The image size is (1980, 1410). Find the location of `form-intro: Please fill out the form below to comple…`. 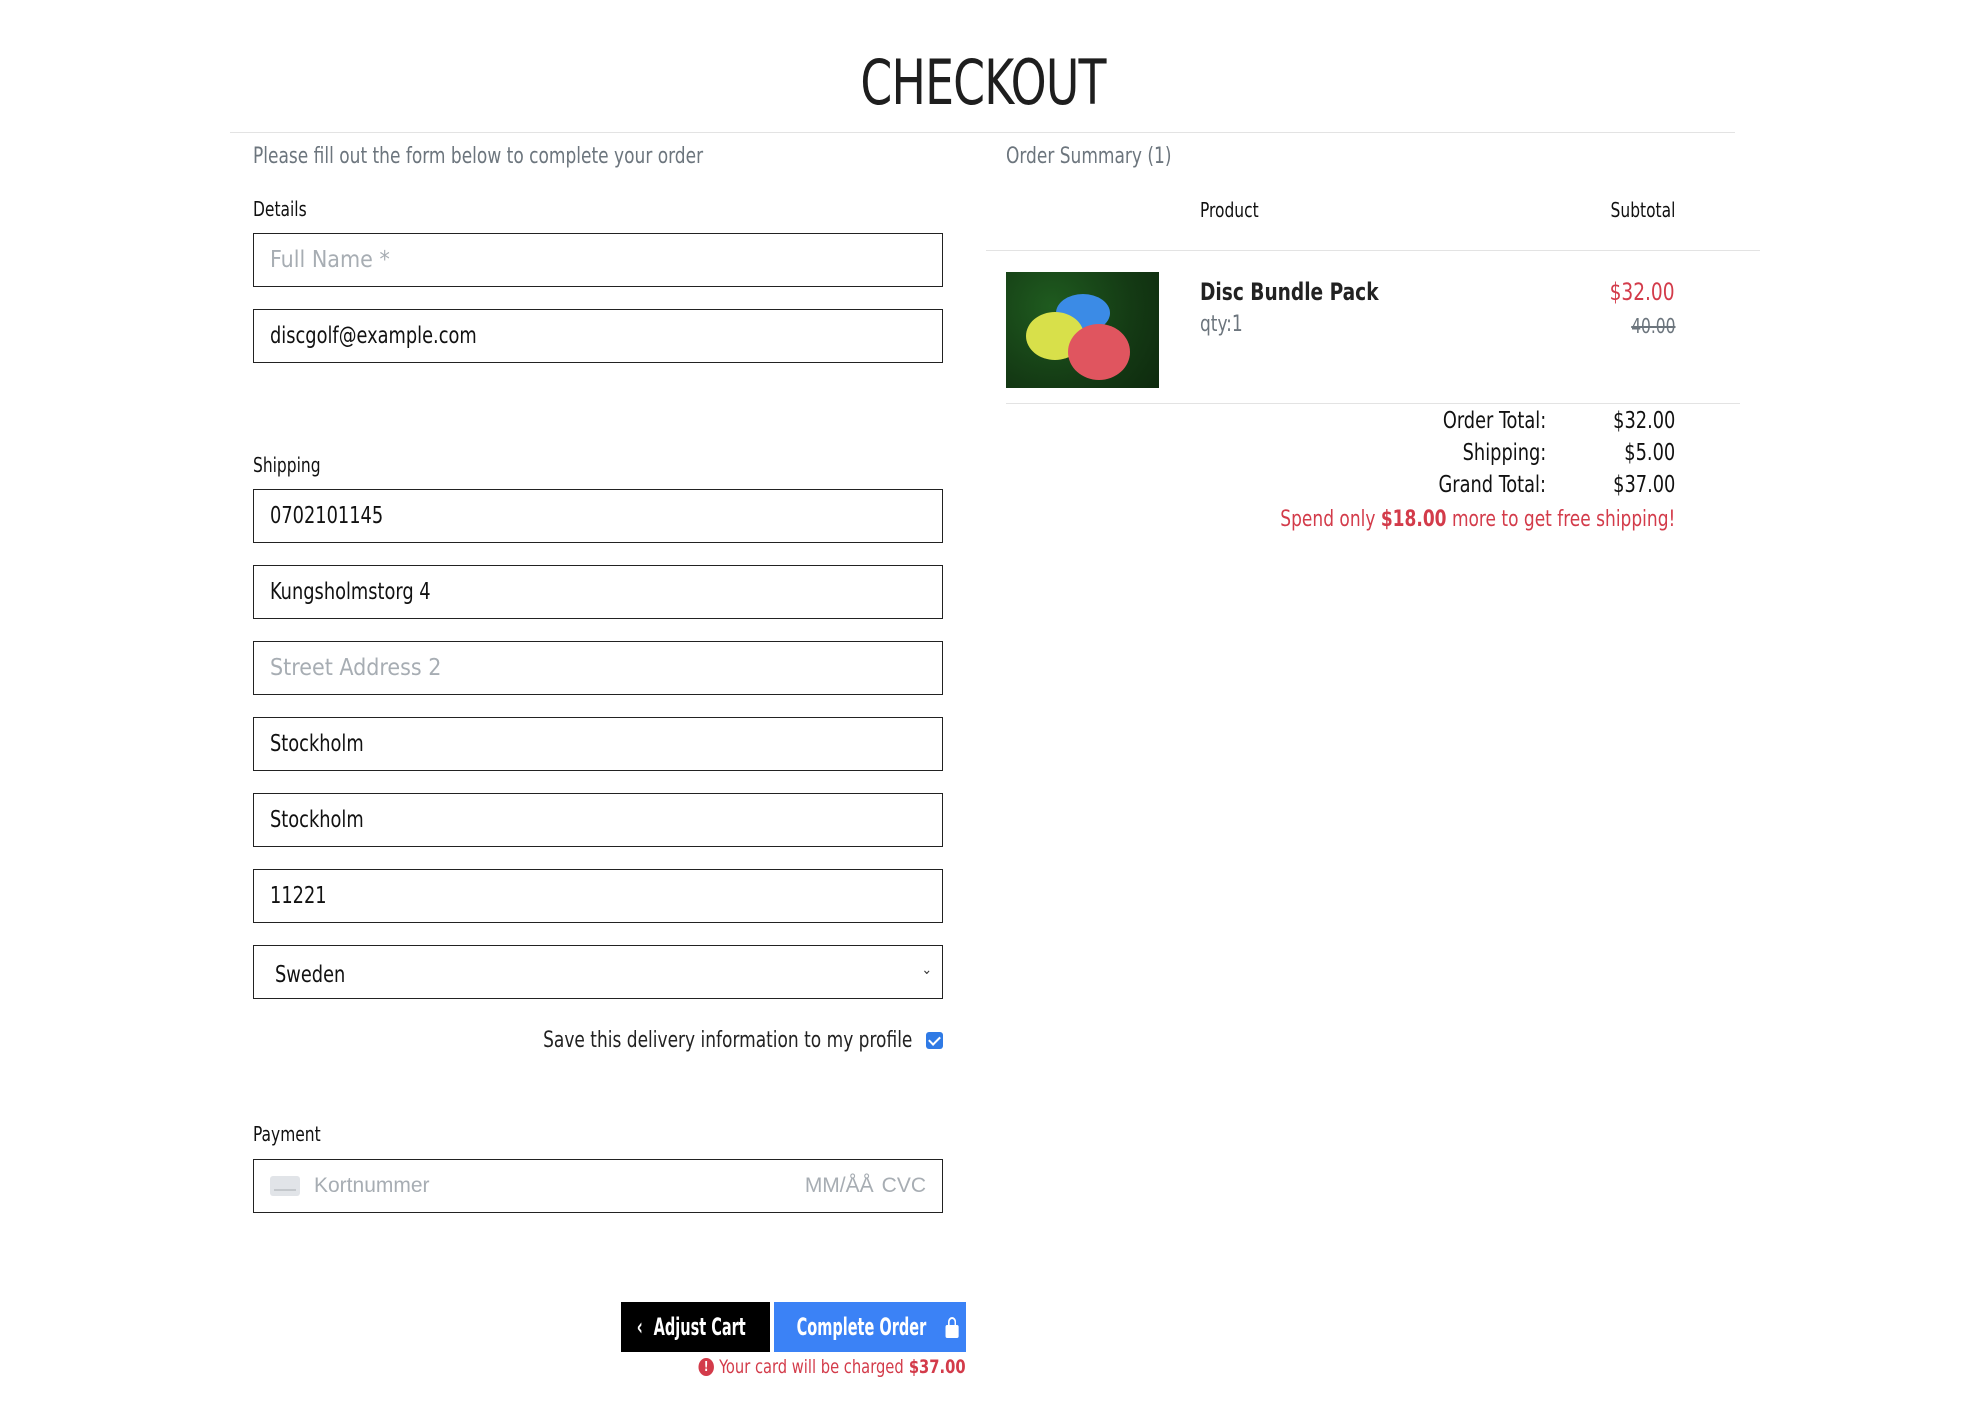

form-intro: Please fill out the form below to comple… is located at coordinates (478, 156).